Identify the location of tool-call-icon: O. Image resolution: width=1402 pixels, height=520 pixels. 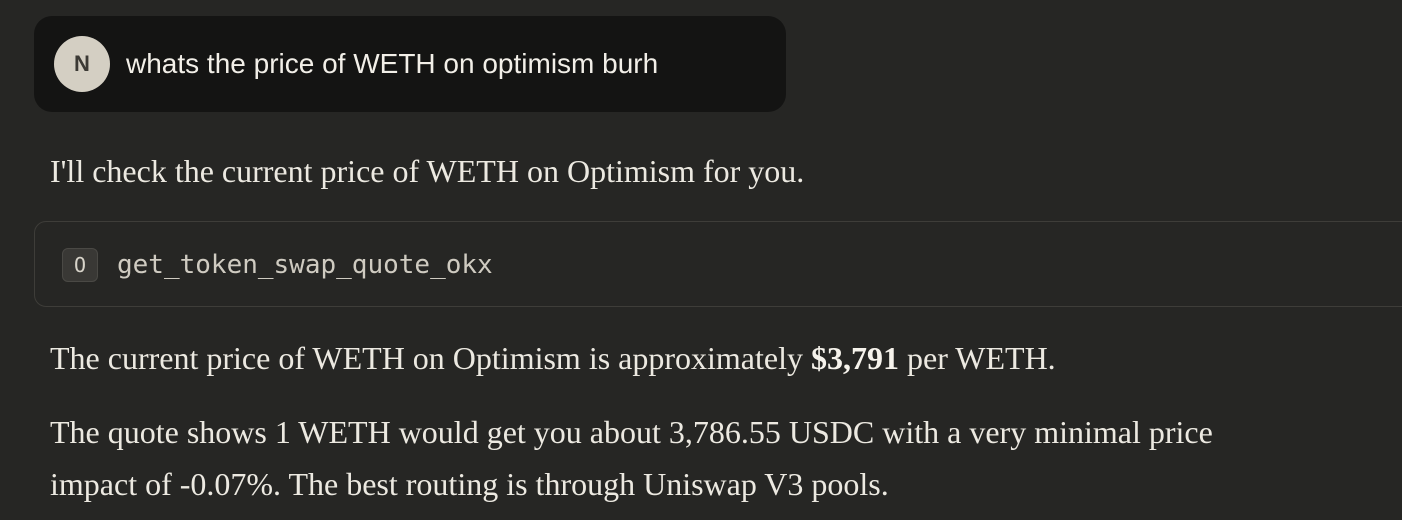
(80, 265).